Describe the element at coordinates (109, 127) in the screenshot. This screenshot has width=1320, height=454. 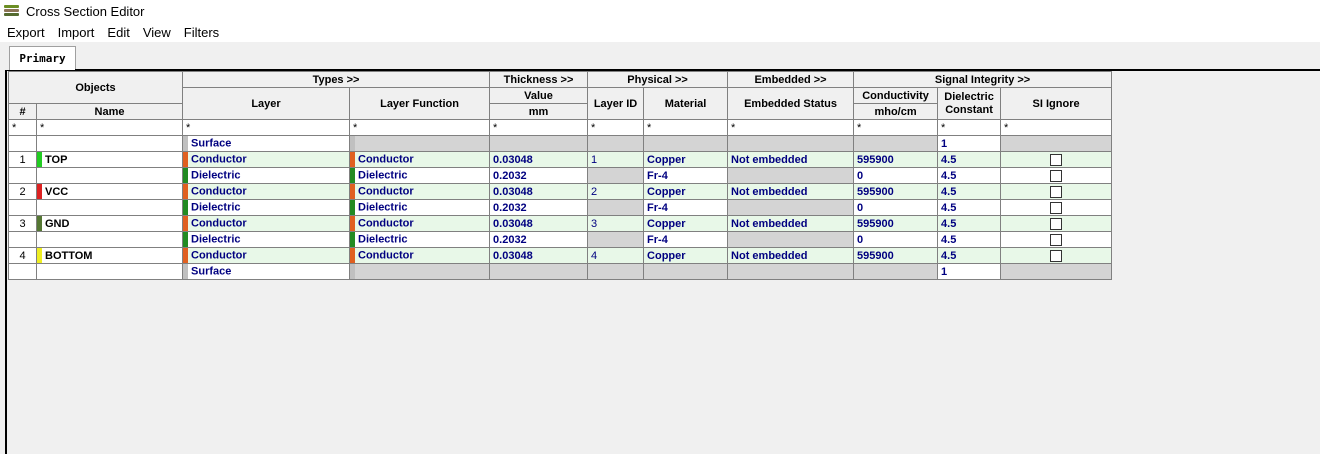
I see `filter-name: *` at that location.